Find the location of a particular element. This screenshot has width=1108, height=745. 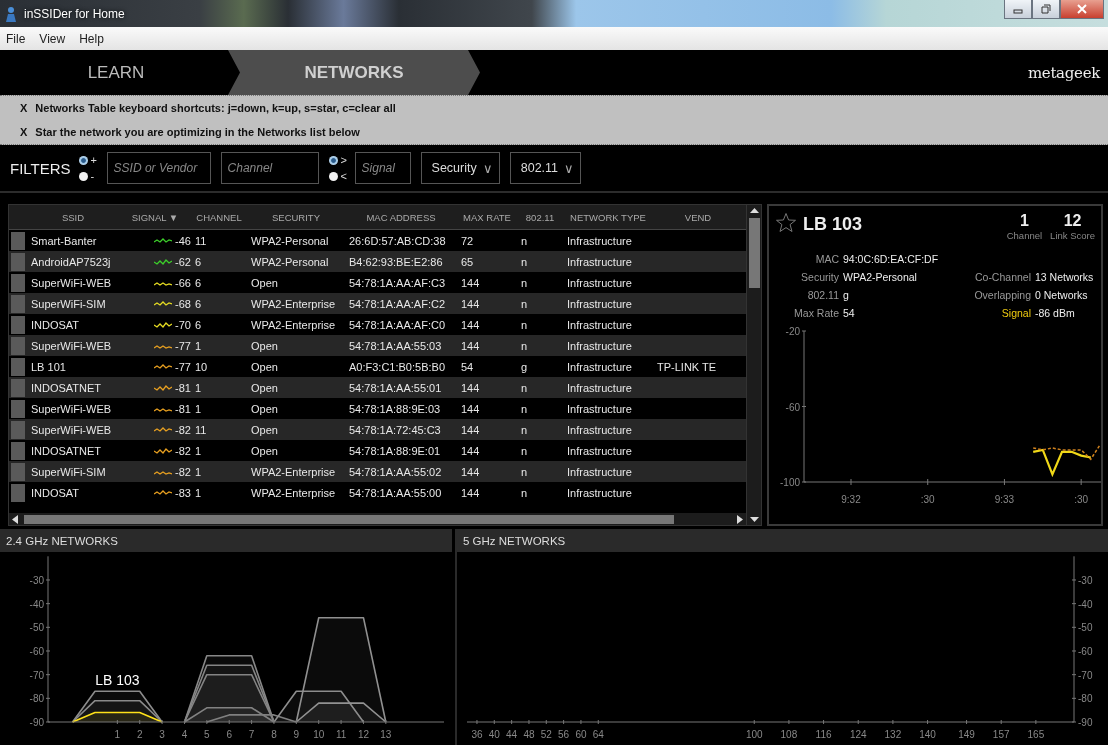

nav-tab: NETWORKS is located at coordinates (354, 72).